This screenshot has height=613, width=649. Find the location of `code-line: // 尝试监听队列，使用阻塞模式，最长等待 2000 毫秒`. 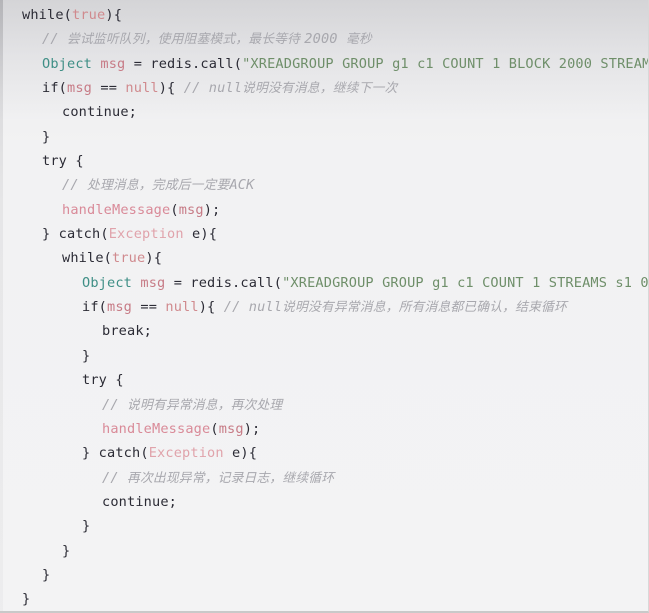

code-line: // 尝试监听队列，使用阻塞模式，最长等待 2000 毫秒 is located at coordinates (324, 39).